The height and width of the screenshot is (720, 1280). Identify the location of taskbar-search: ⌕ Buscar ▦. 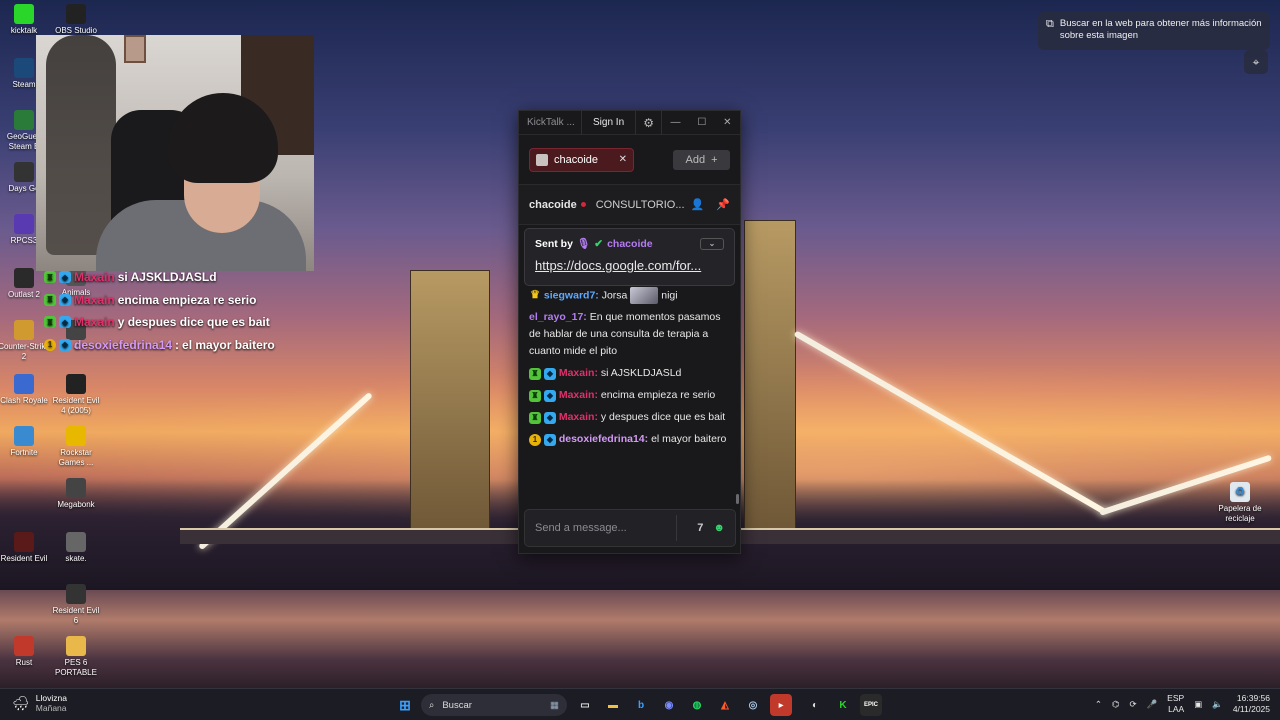
(494, 705).